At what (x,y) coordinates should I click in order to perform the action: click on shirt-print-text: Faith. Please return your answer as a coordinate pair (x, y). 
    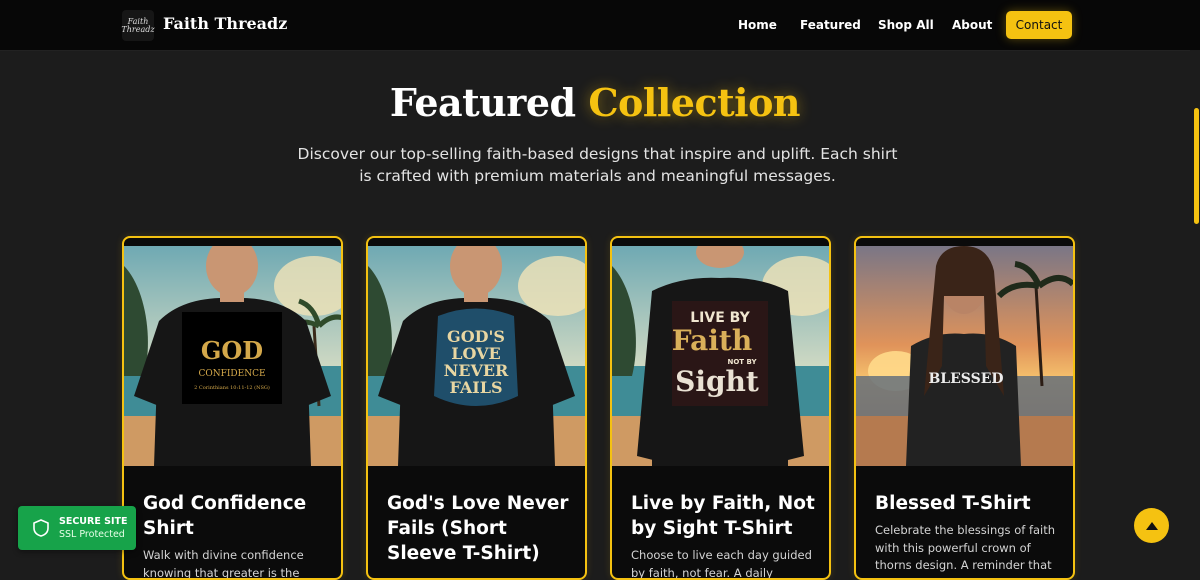
    Looking at the image, I should click on (712, 340).